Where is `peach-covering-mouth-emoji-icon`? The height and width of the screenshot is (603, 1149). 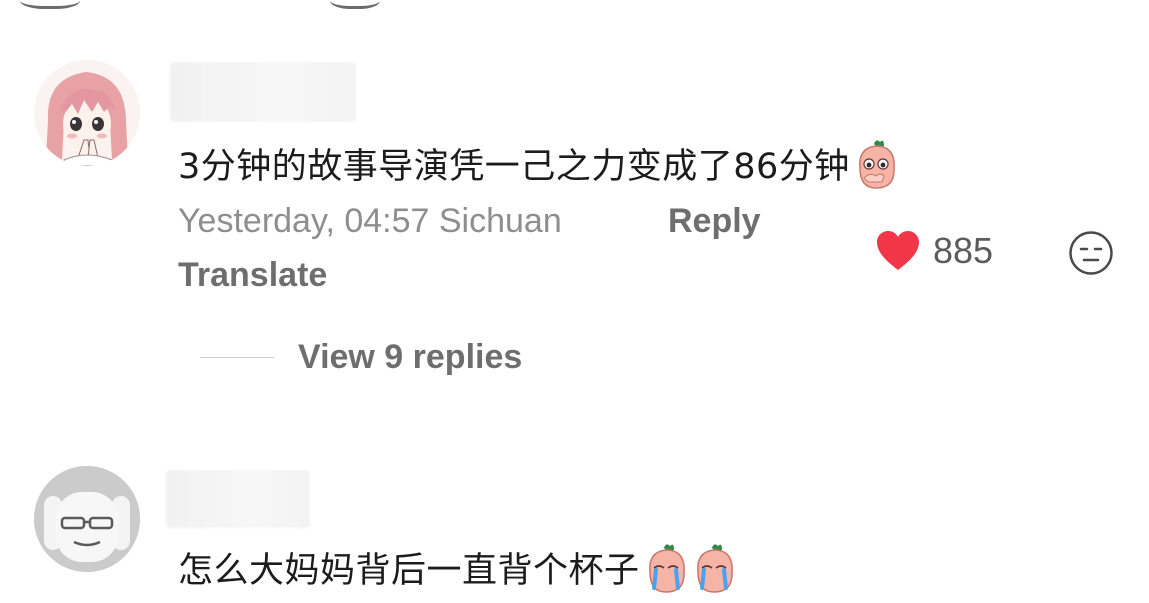
peach-covering-mouth-emoji-icon is located at coordinates (876, 164).